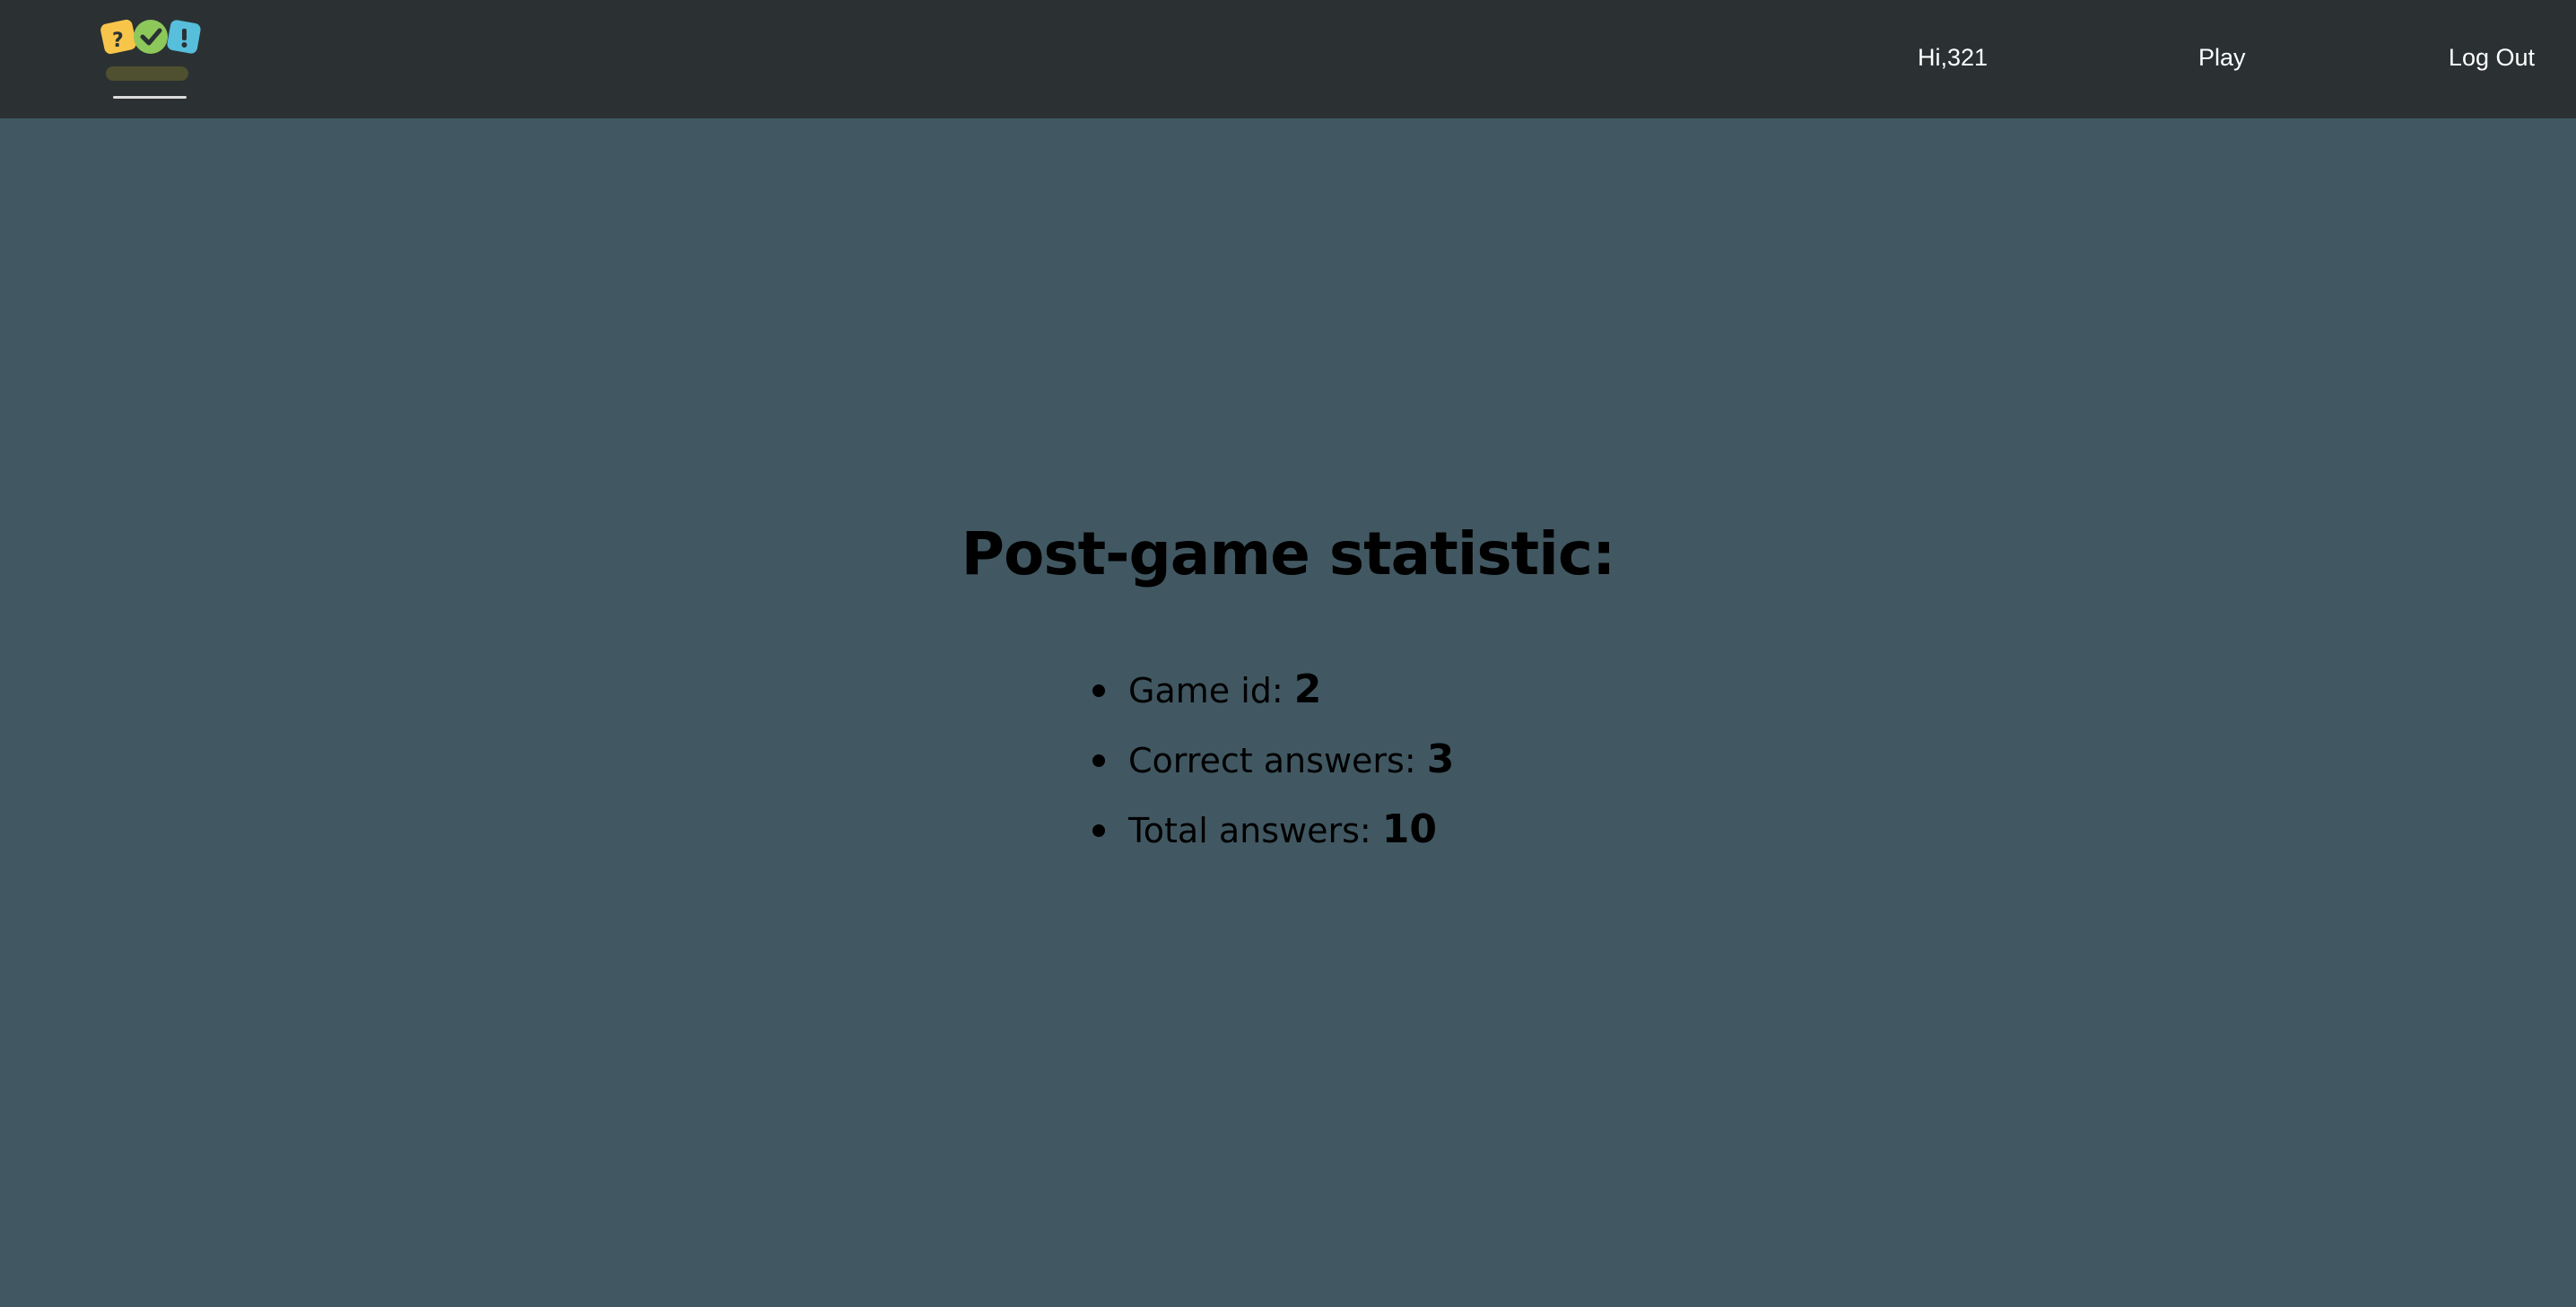  Describe the element at coordinates (1255, 830) in the screenshot. I see `total-answers-label: Total answers:` at that location.